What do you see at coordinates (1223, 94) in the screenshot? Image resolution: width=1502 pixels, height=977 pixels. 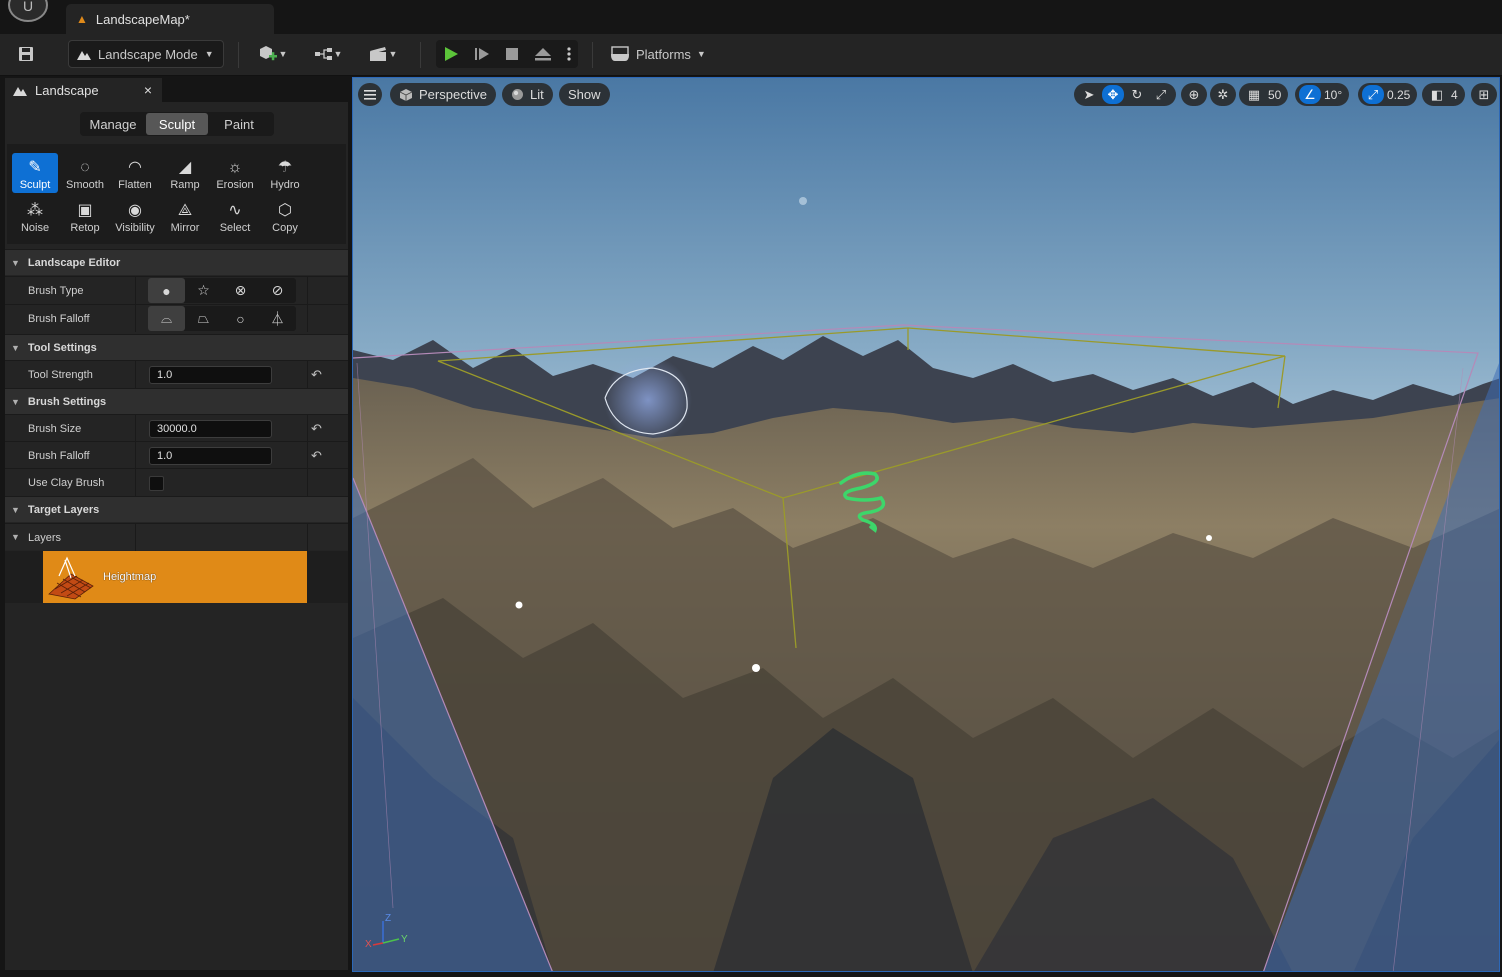 I see `surface-snap-button: ✲` at bounding box center [1223, 94].